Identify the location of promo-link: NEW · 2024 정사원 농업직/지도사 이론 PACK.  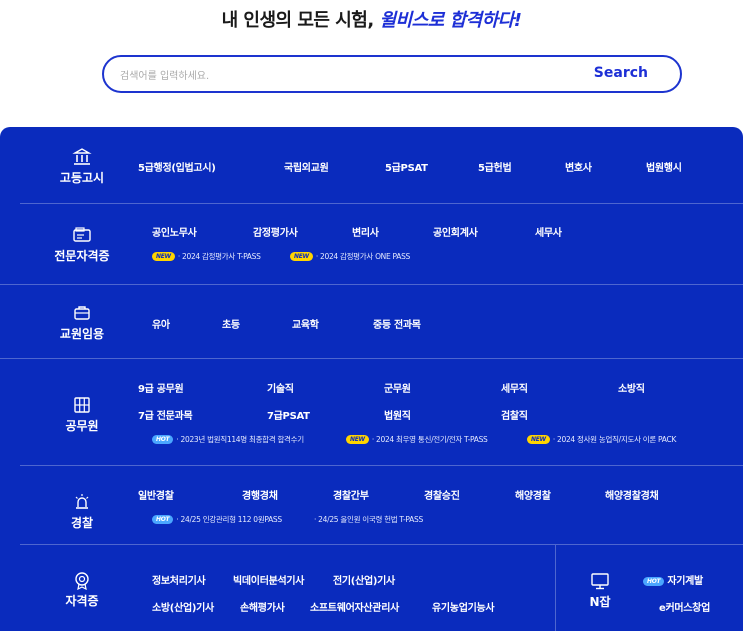
(601, 439).